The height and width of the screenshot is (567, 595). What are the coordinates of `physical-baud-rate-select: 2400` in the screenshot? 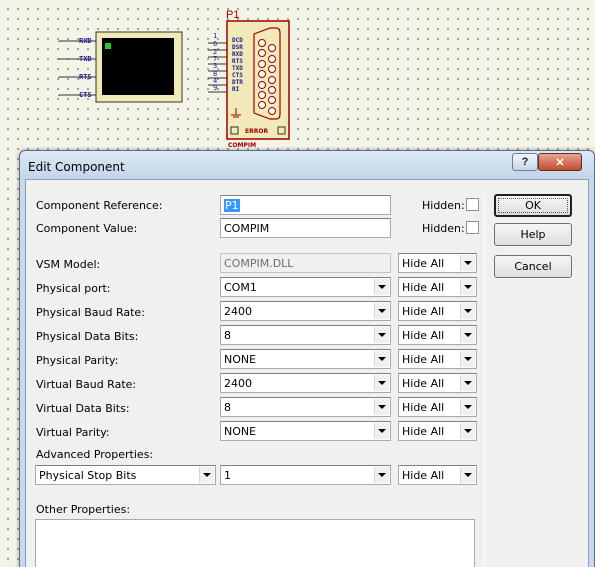 It's located at (305, 311).